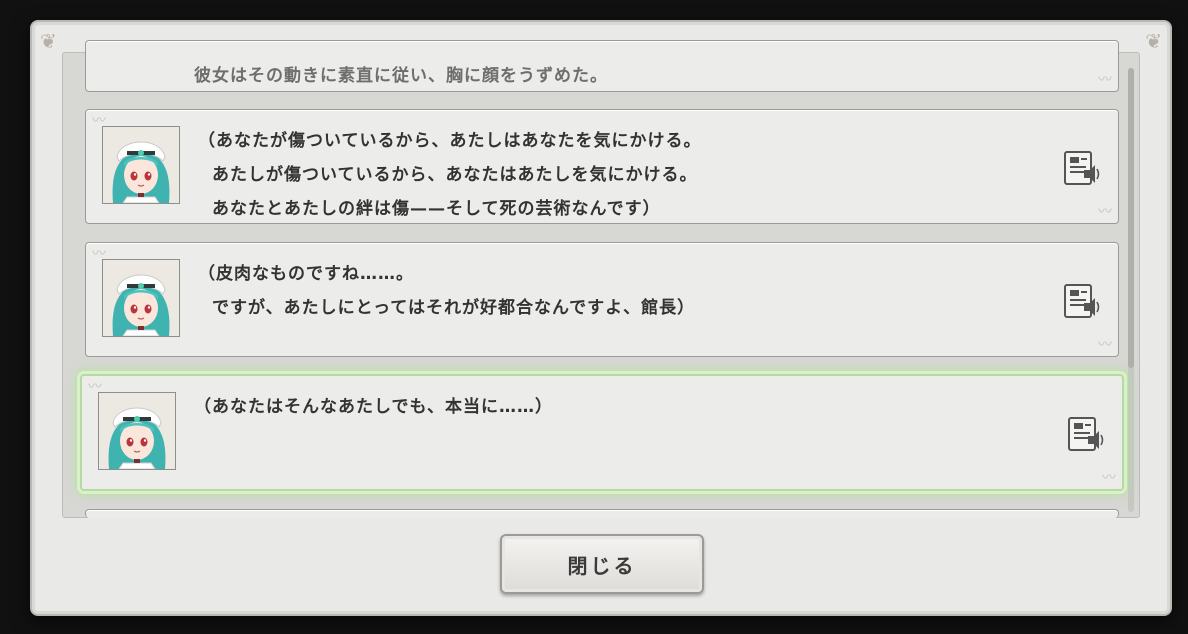 Image resolution: width=1188 pixels, height=634 pixels. What do you see at coordinates (436, 209) in the screenshot?
I see `log-line: あなたとあたしの絆は傷——そして死の芸術なんです）` at bounding box center [436, 209].